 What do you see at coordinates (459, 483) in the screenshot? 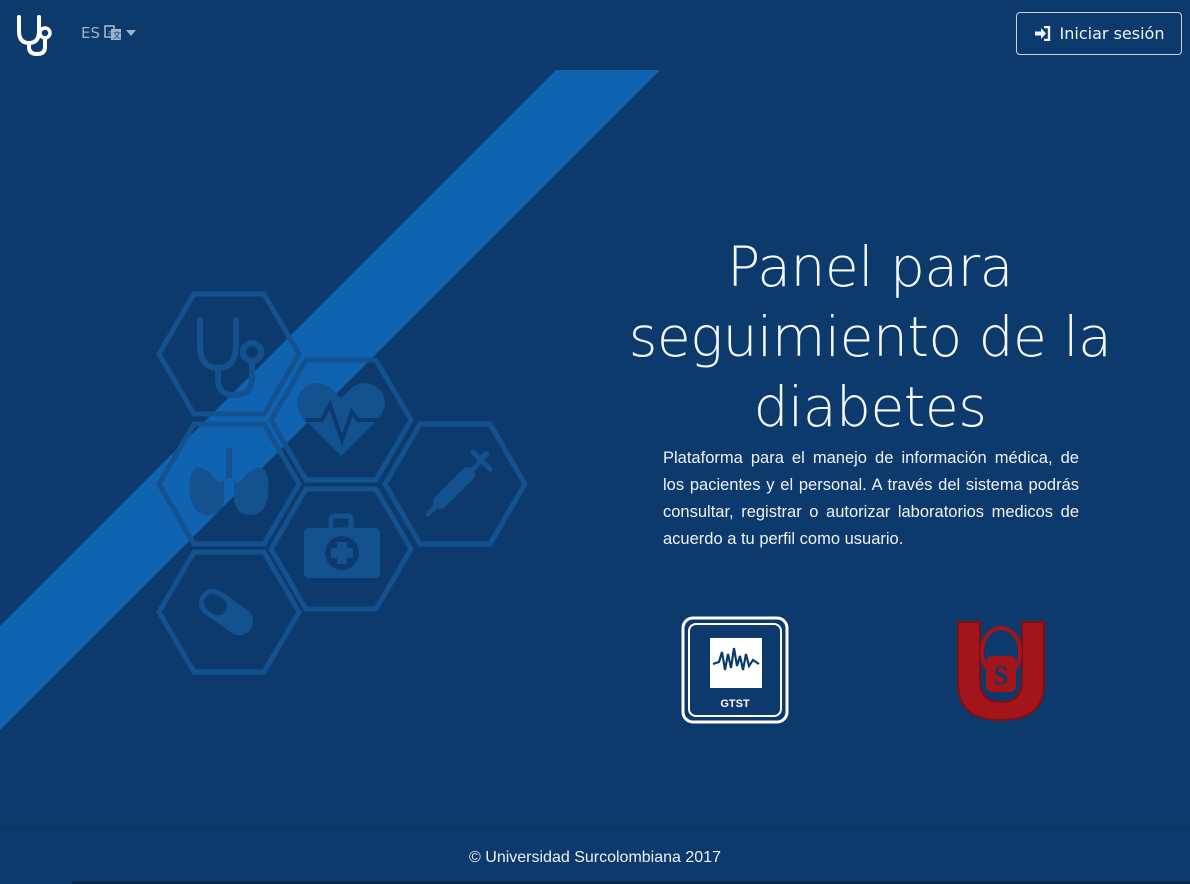
I see `syringe-icon` at bounding box center [459, 483].